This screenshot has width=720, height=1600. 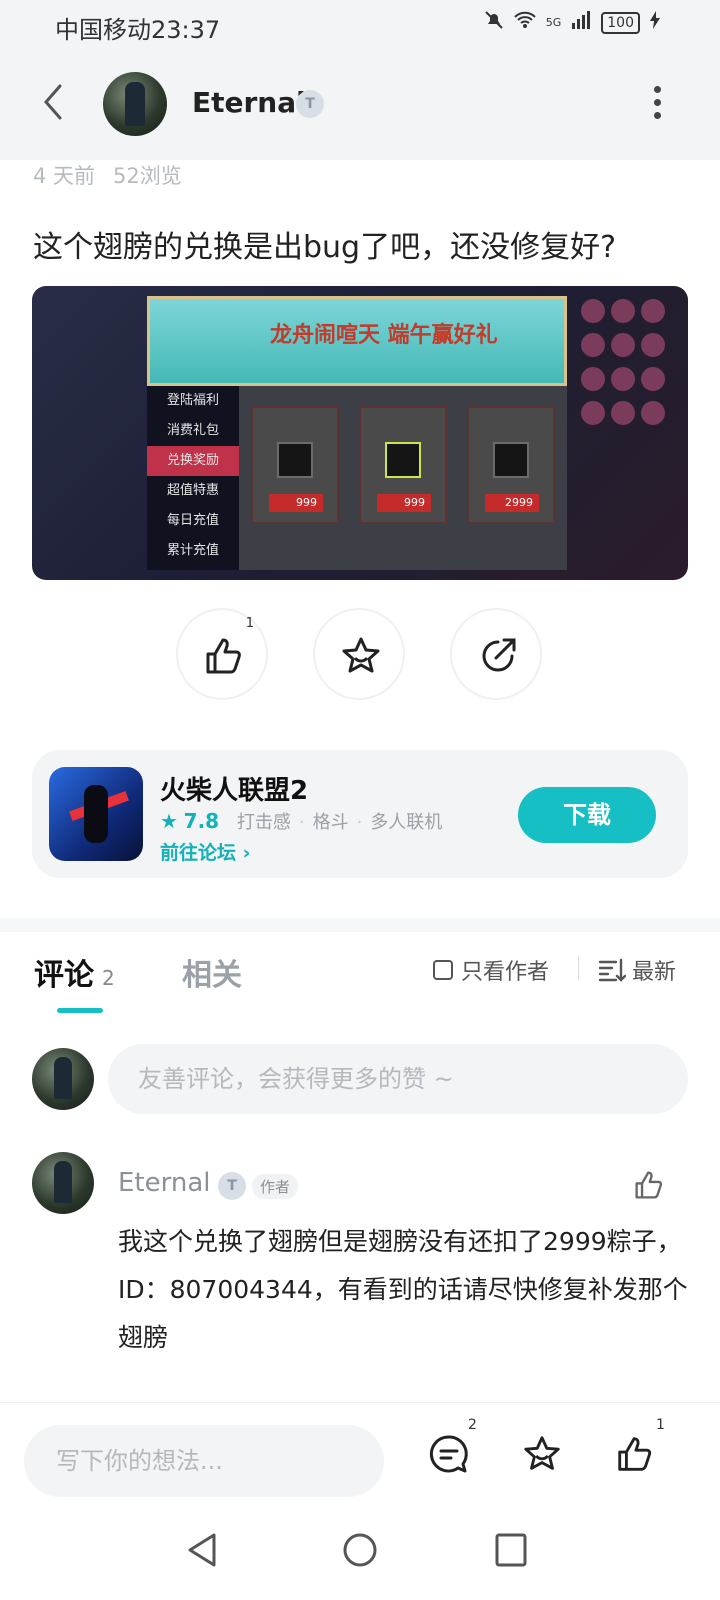 I want to click on post-header: Eternal T, so click(x=360, y=105).